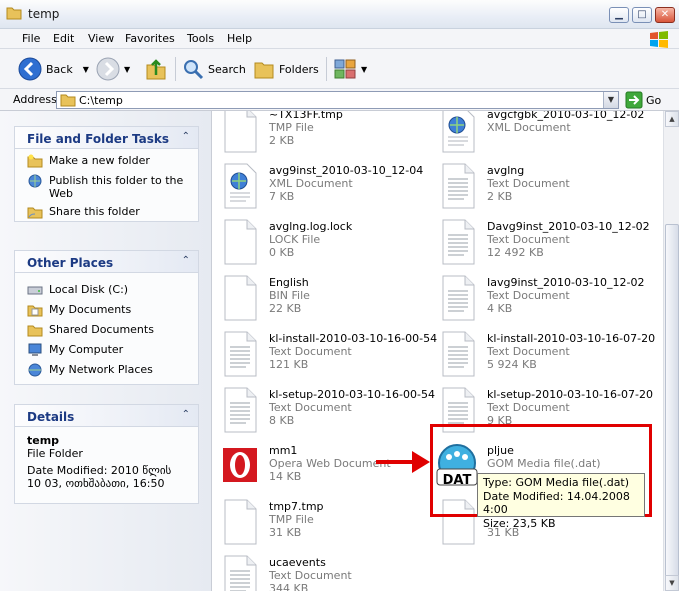  What do you see at coordinates (239, 38) in the screenshot?
I see `menu-help: Help` at bounding box center [239, 38].